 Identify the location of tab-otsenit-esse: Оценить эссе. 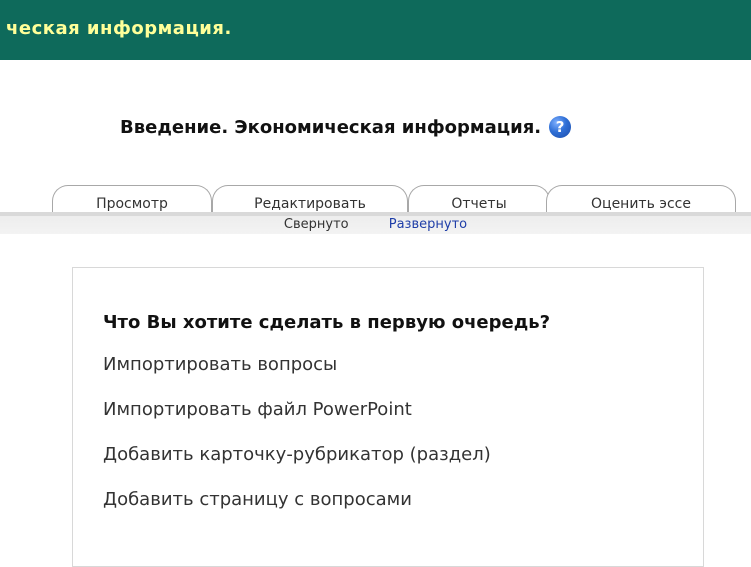
(641, 200).